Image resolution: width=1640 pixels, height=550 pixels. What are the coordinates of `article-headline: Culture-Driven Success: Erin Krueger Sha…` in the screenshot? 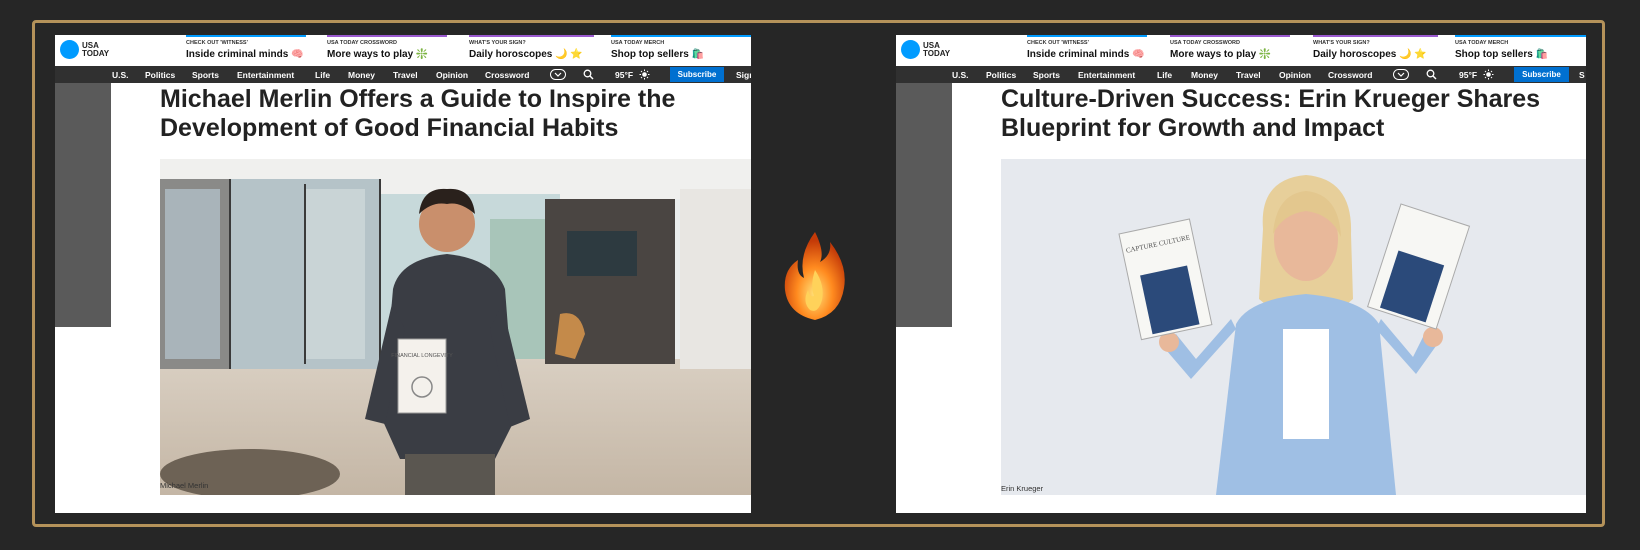 It's located at (1271, 113).